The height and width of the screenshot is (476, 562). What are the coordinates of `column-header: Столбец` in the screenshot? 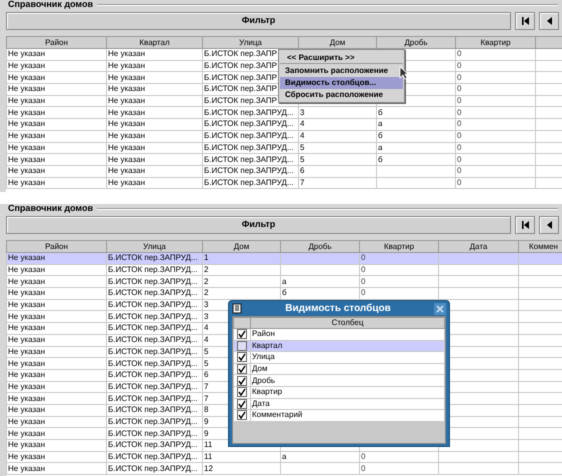 It's located at (347, 323).